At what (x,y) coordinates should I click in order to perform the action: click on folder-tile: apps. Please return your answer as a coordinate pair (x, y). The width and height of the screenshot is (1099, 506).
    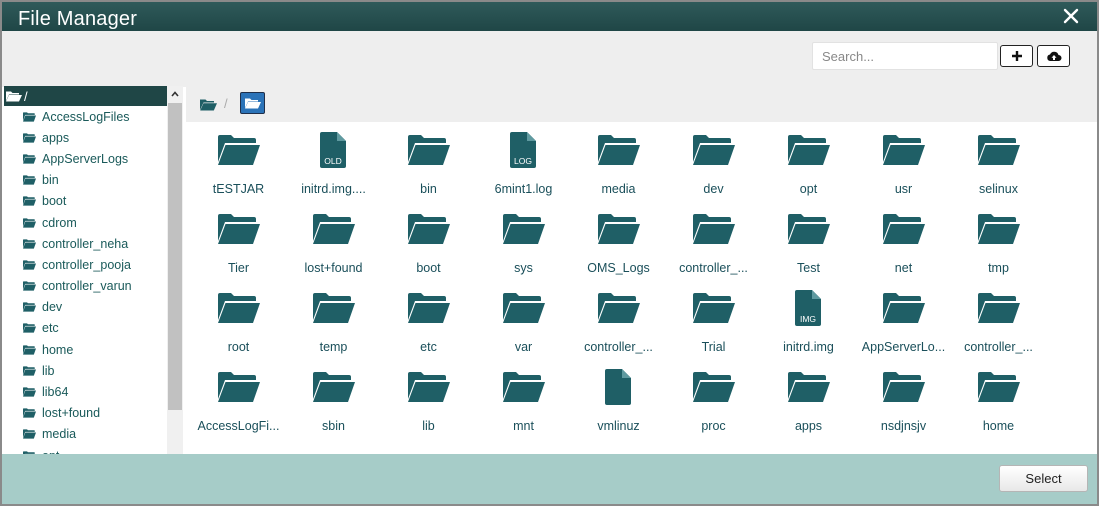
    Looking at the image, I should click on (808, 398).